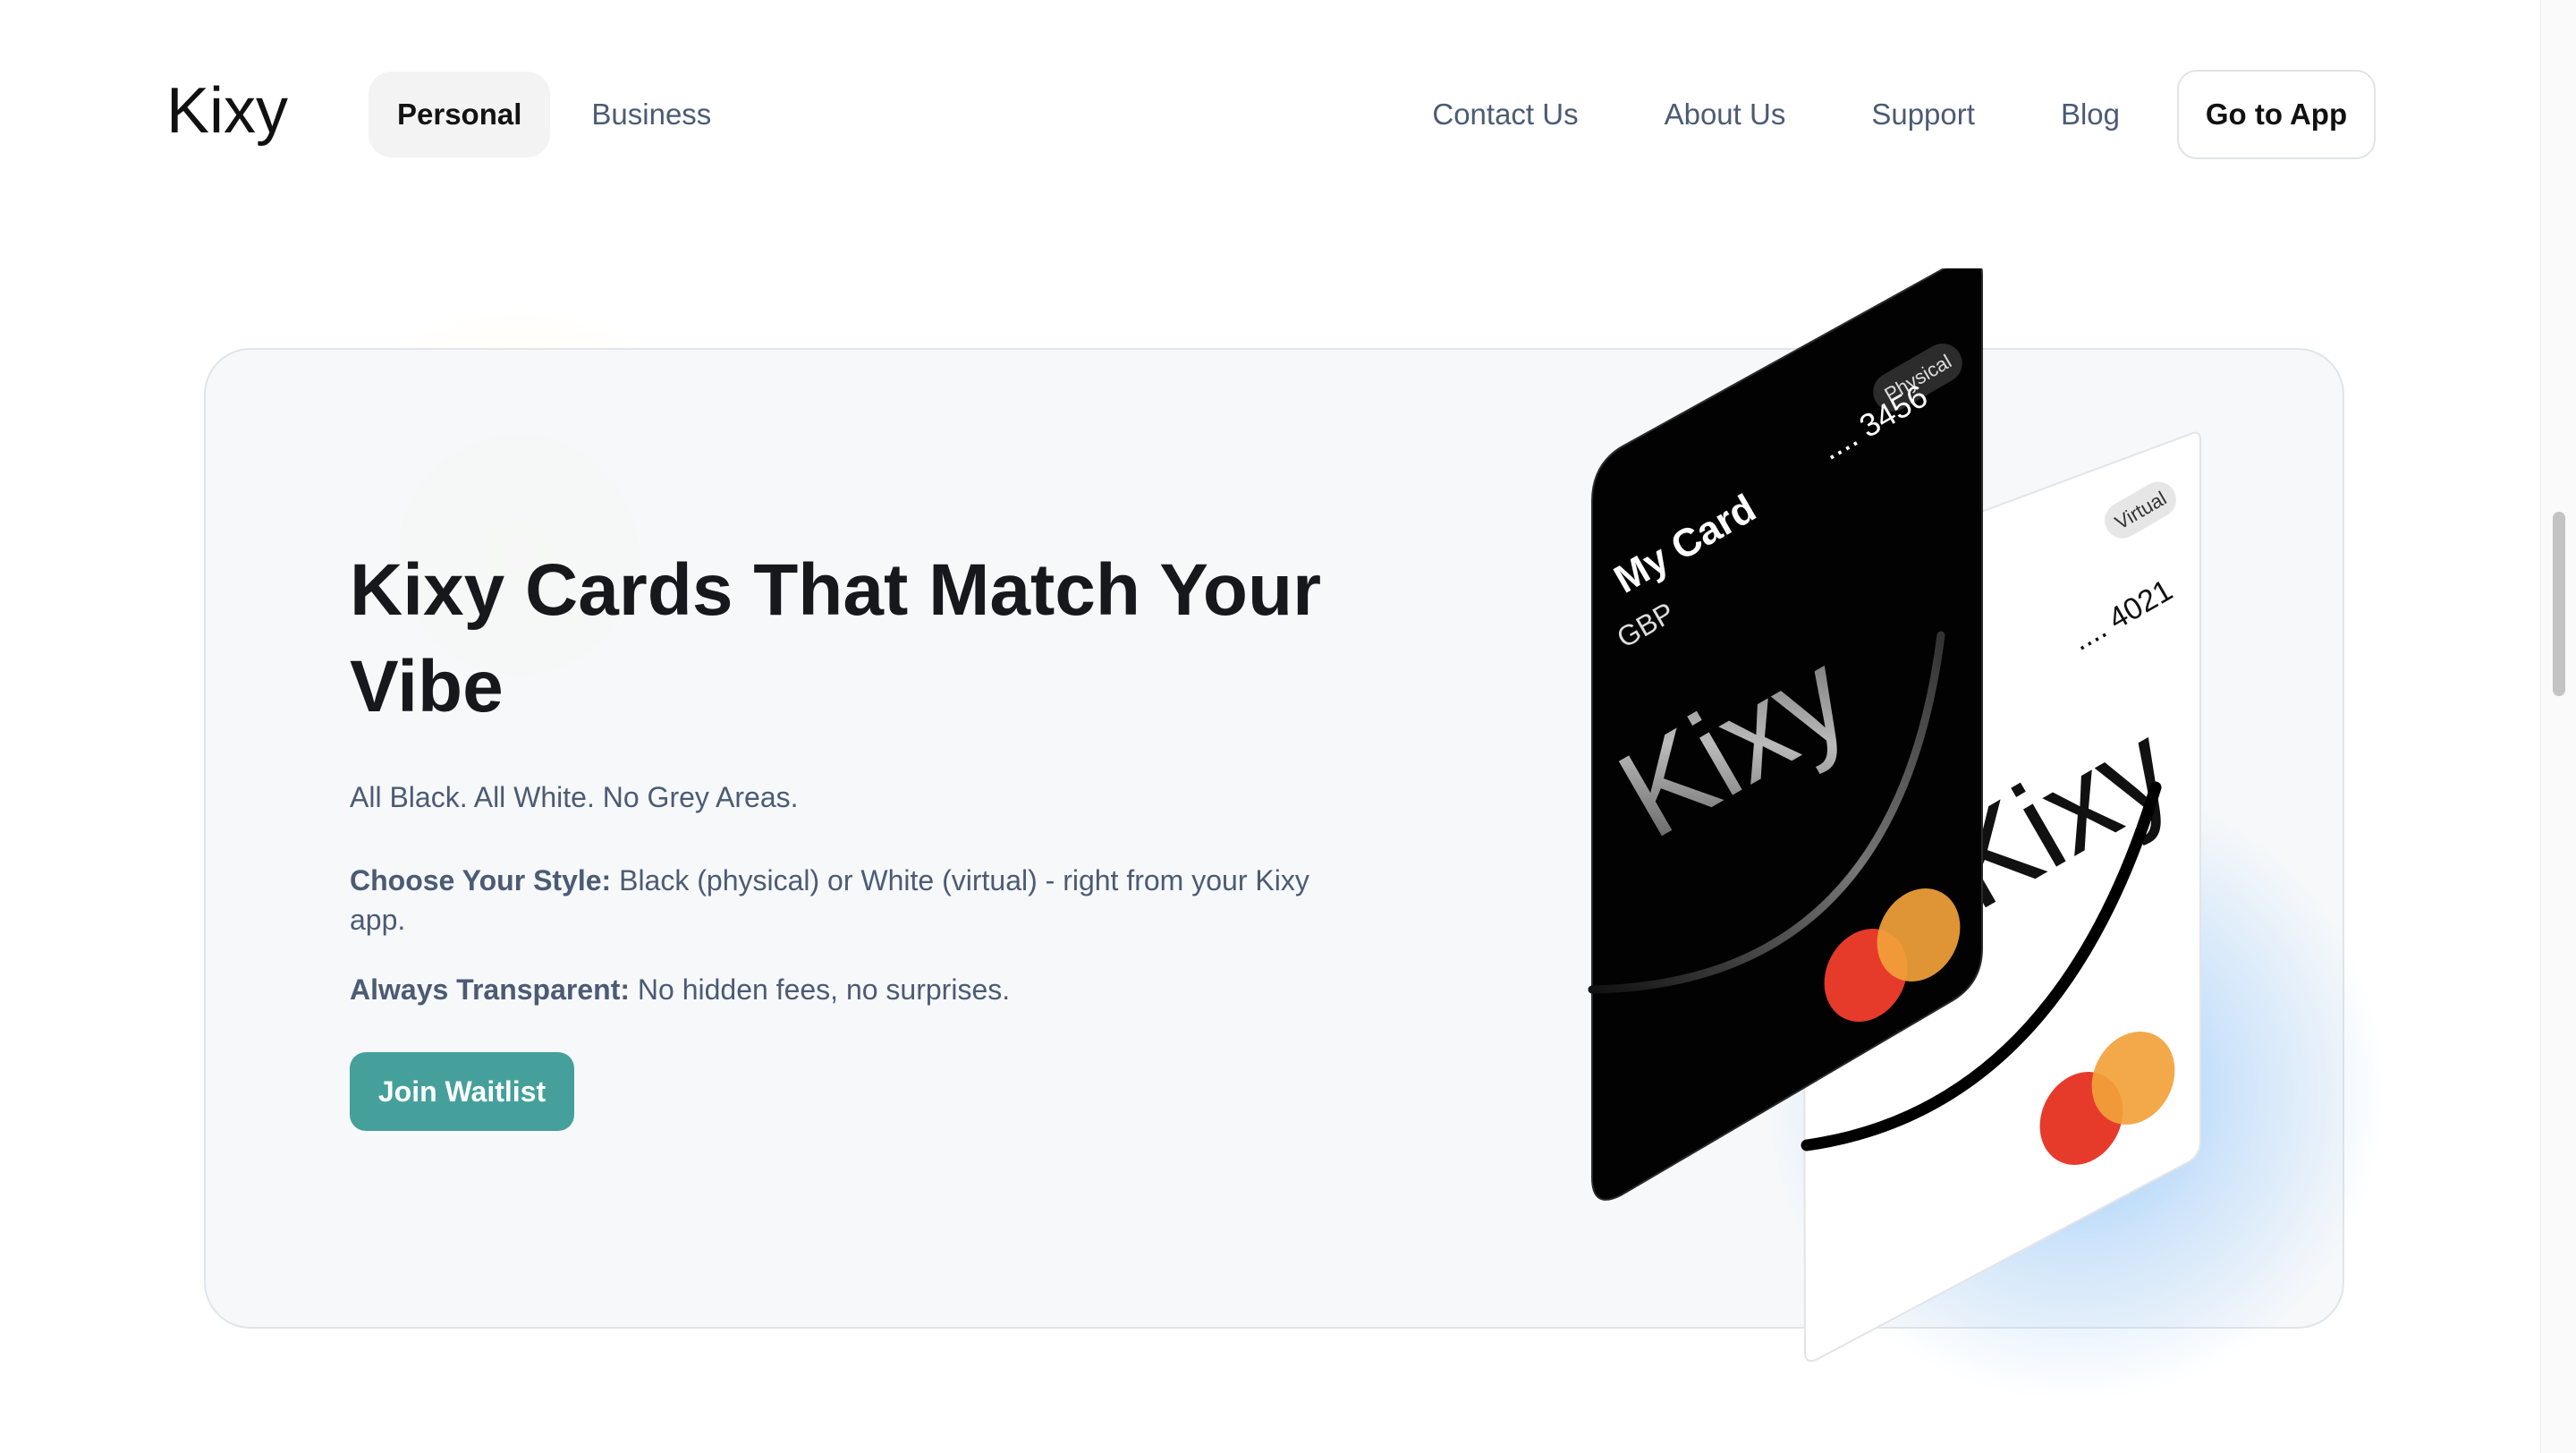 This screenshot has height=1453, width=2576. What do you see at coordinates (1505, 115) in the screenshot?
I see `nav-contact-us: Contact Us` at bounding box center [1505, 115].